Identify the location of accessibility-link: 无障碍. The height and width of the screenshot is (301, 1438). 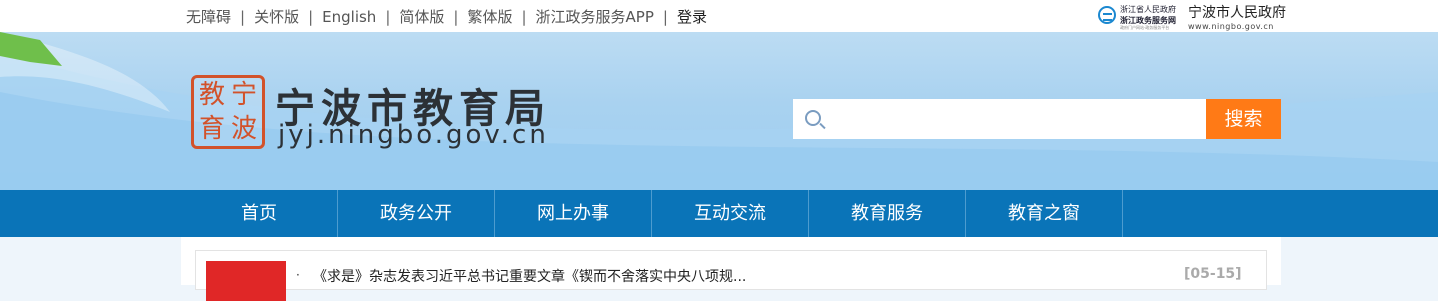
(208, 17).